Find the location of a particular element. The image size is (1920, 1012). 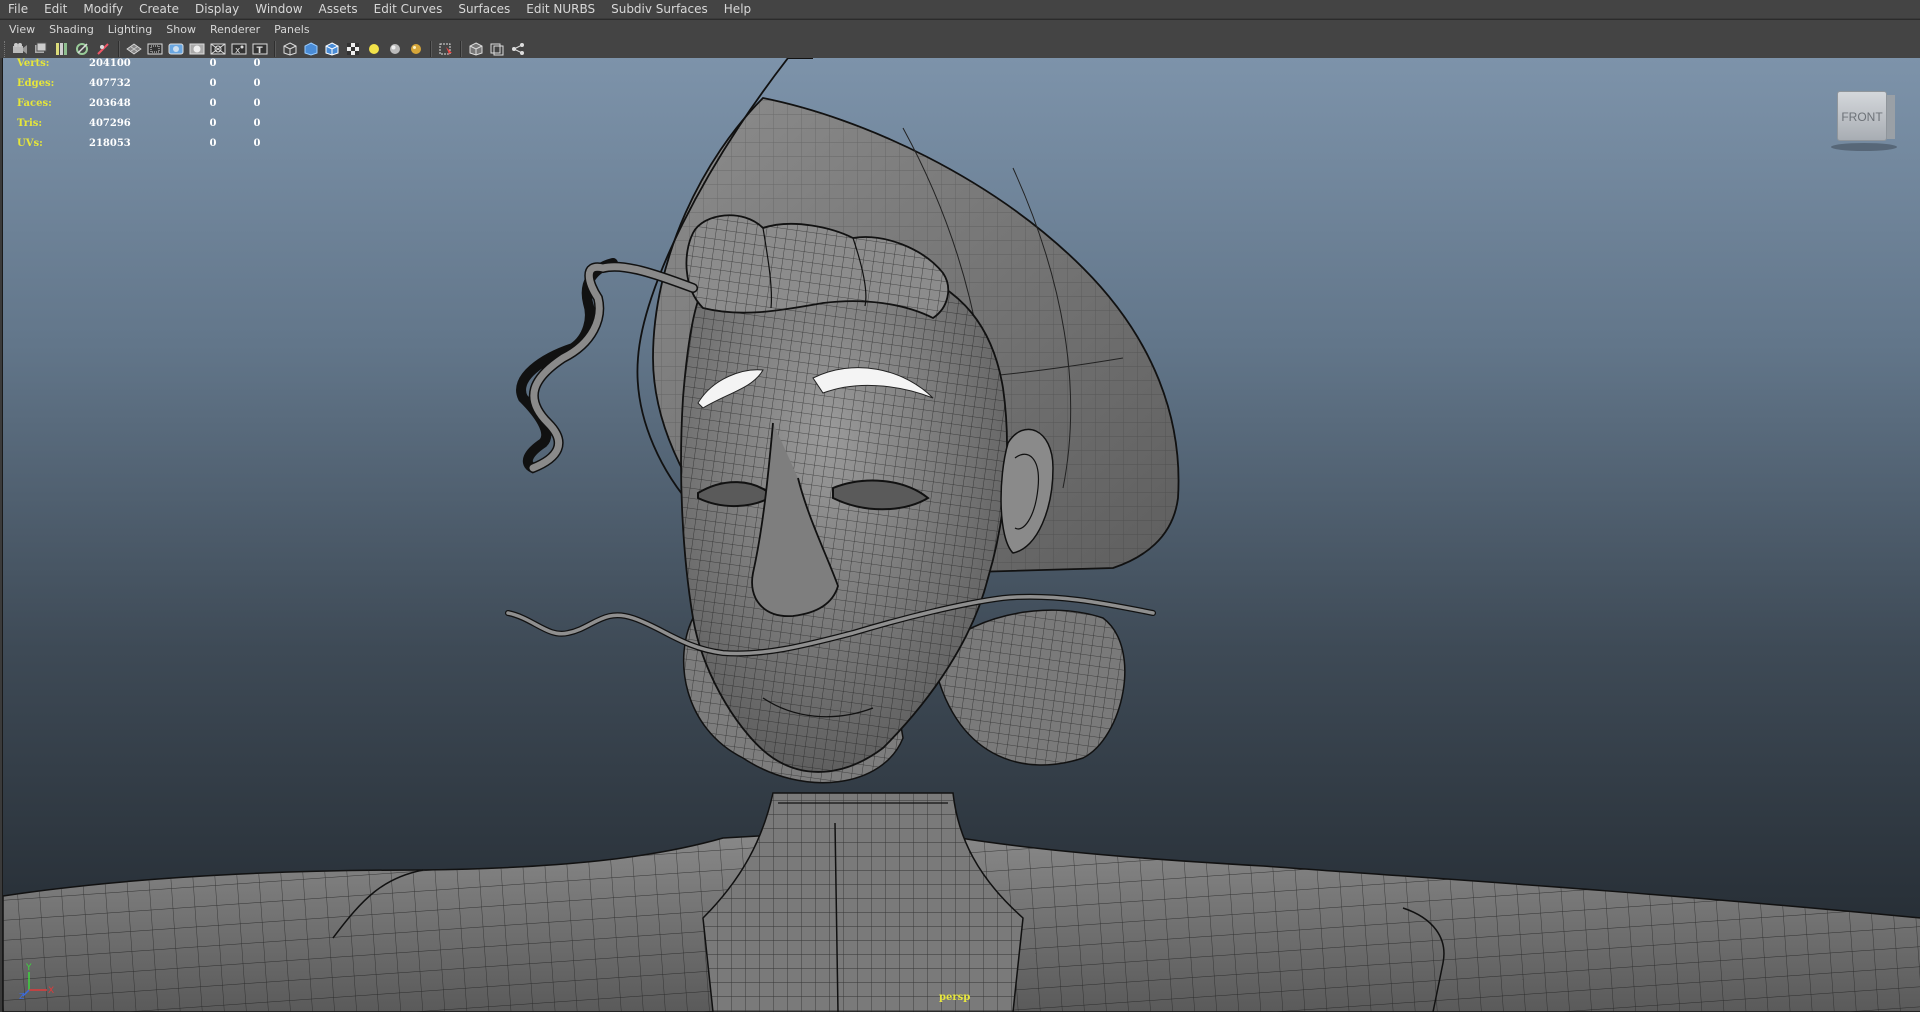

view-cube-shadow is located at coordinates (1864, 147).